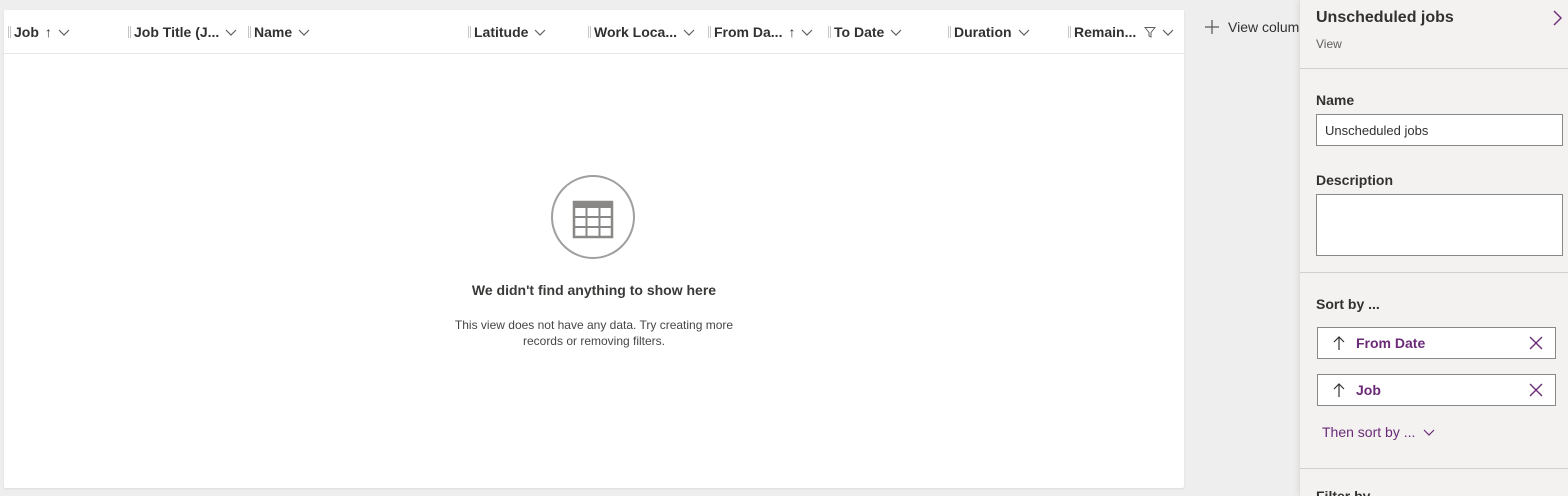 Image resolution: width=1568 pixels, height=496 pixels. I want to click on empty-state-icon-circle, so click(593, 217).